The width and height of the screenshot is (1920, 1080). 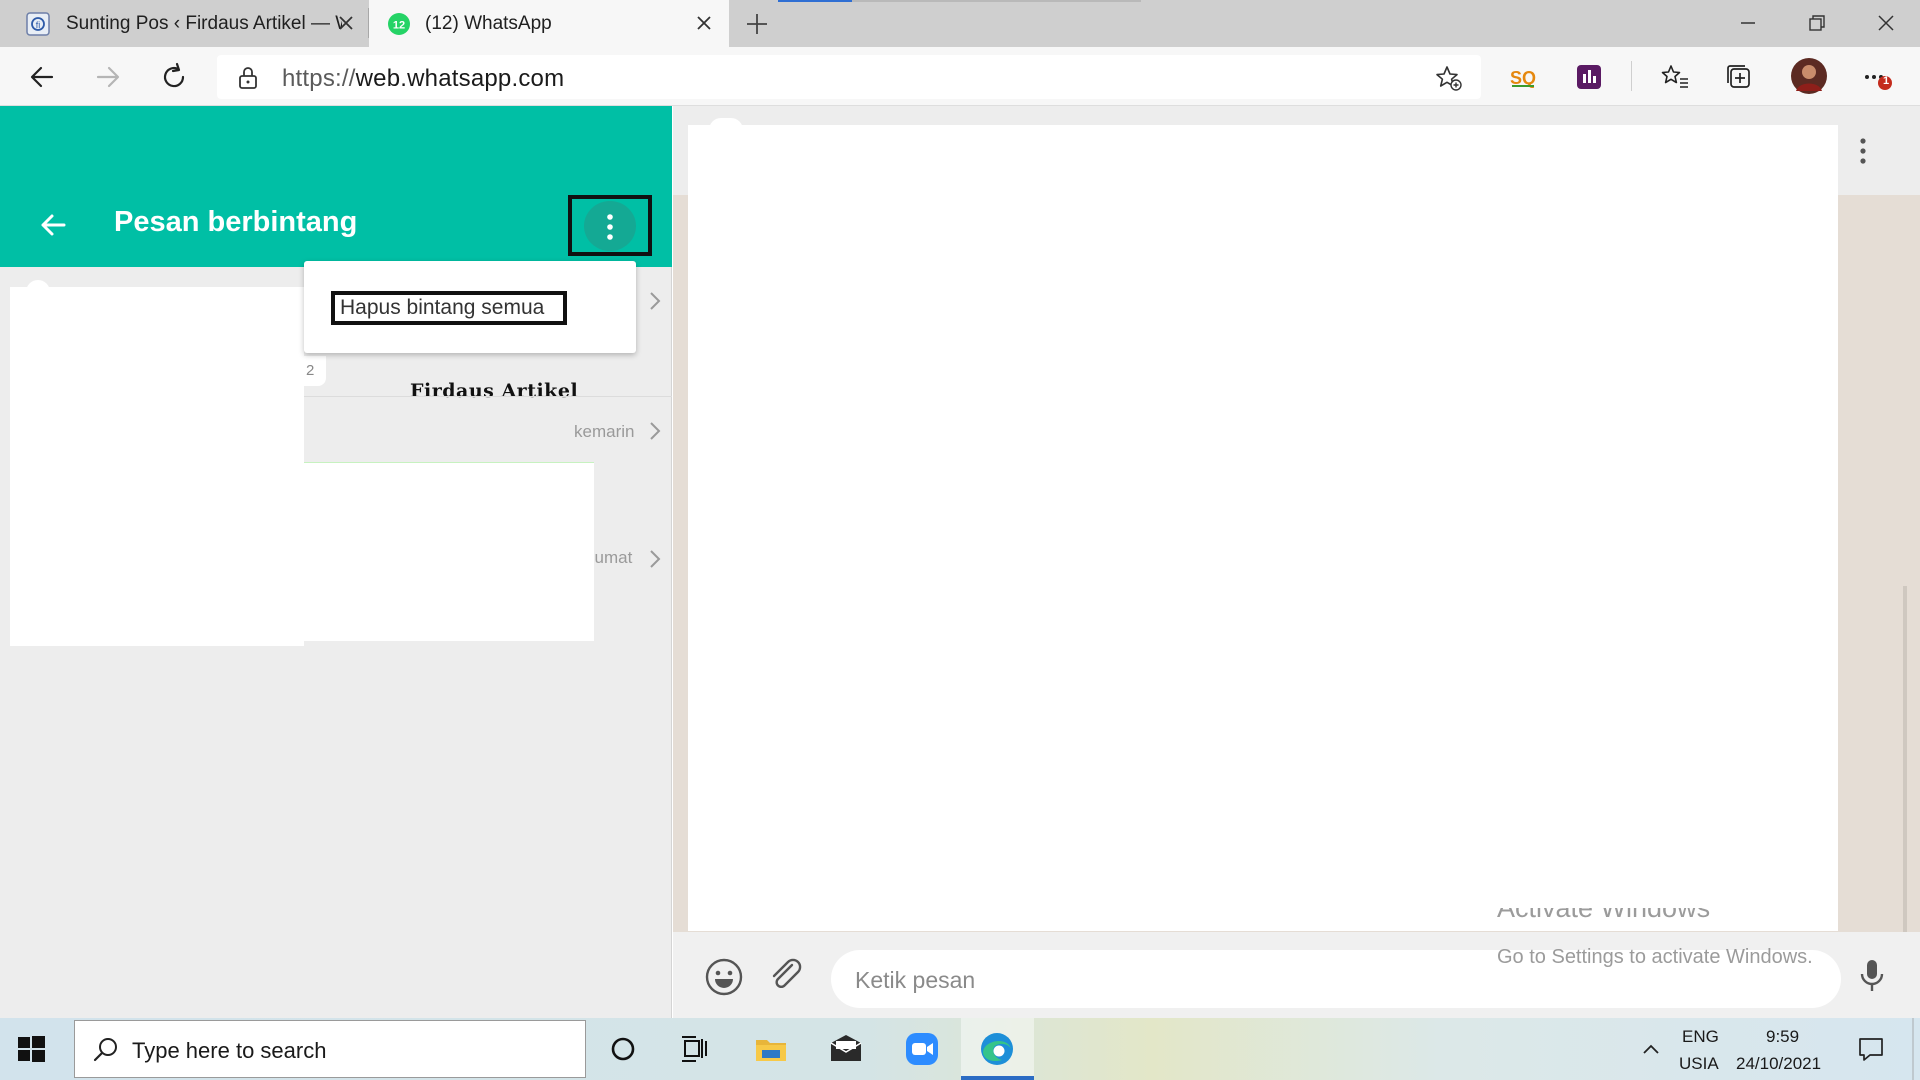 What do you see at coordinates (724, 977) in the screenshot?
I see `emoji-icon` at bounding box center [724, 977].